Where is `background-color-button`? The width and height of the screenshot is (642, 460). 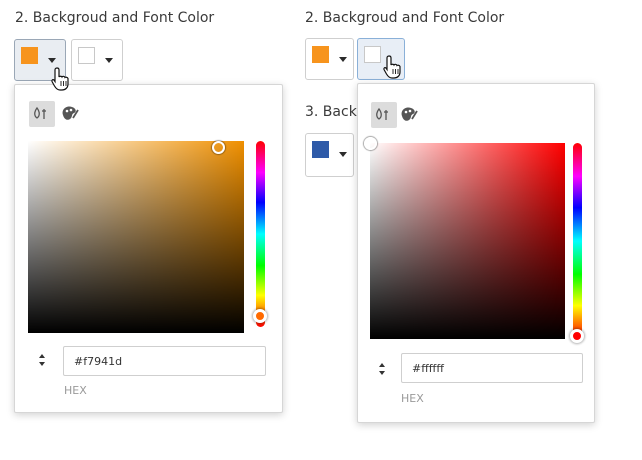
background-color-button is located at coordinates (329, 59).